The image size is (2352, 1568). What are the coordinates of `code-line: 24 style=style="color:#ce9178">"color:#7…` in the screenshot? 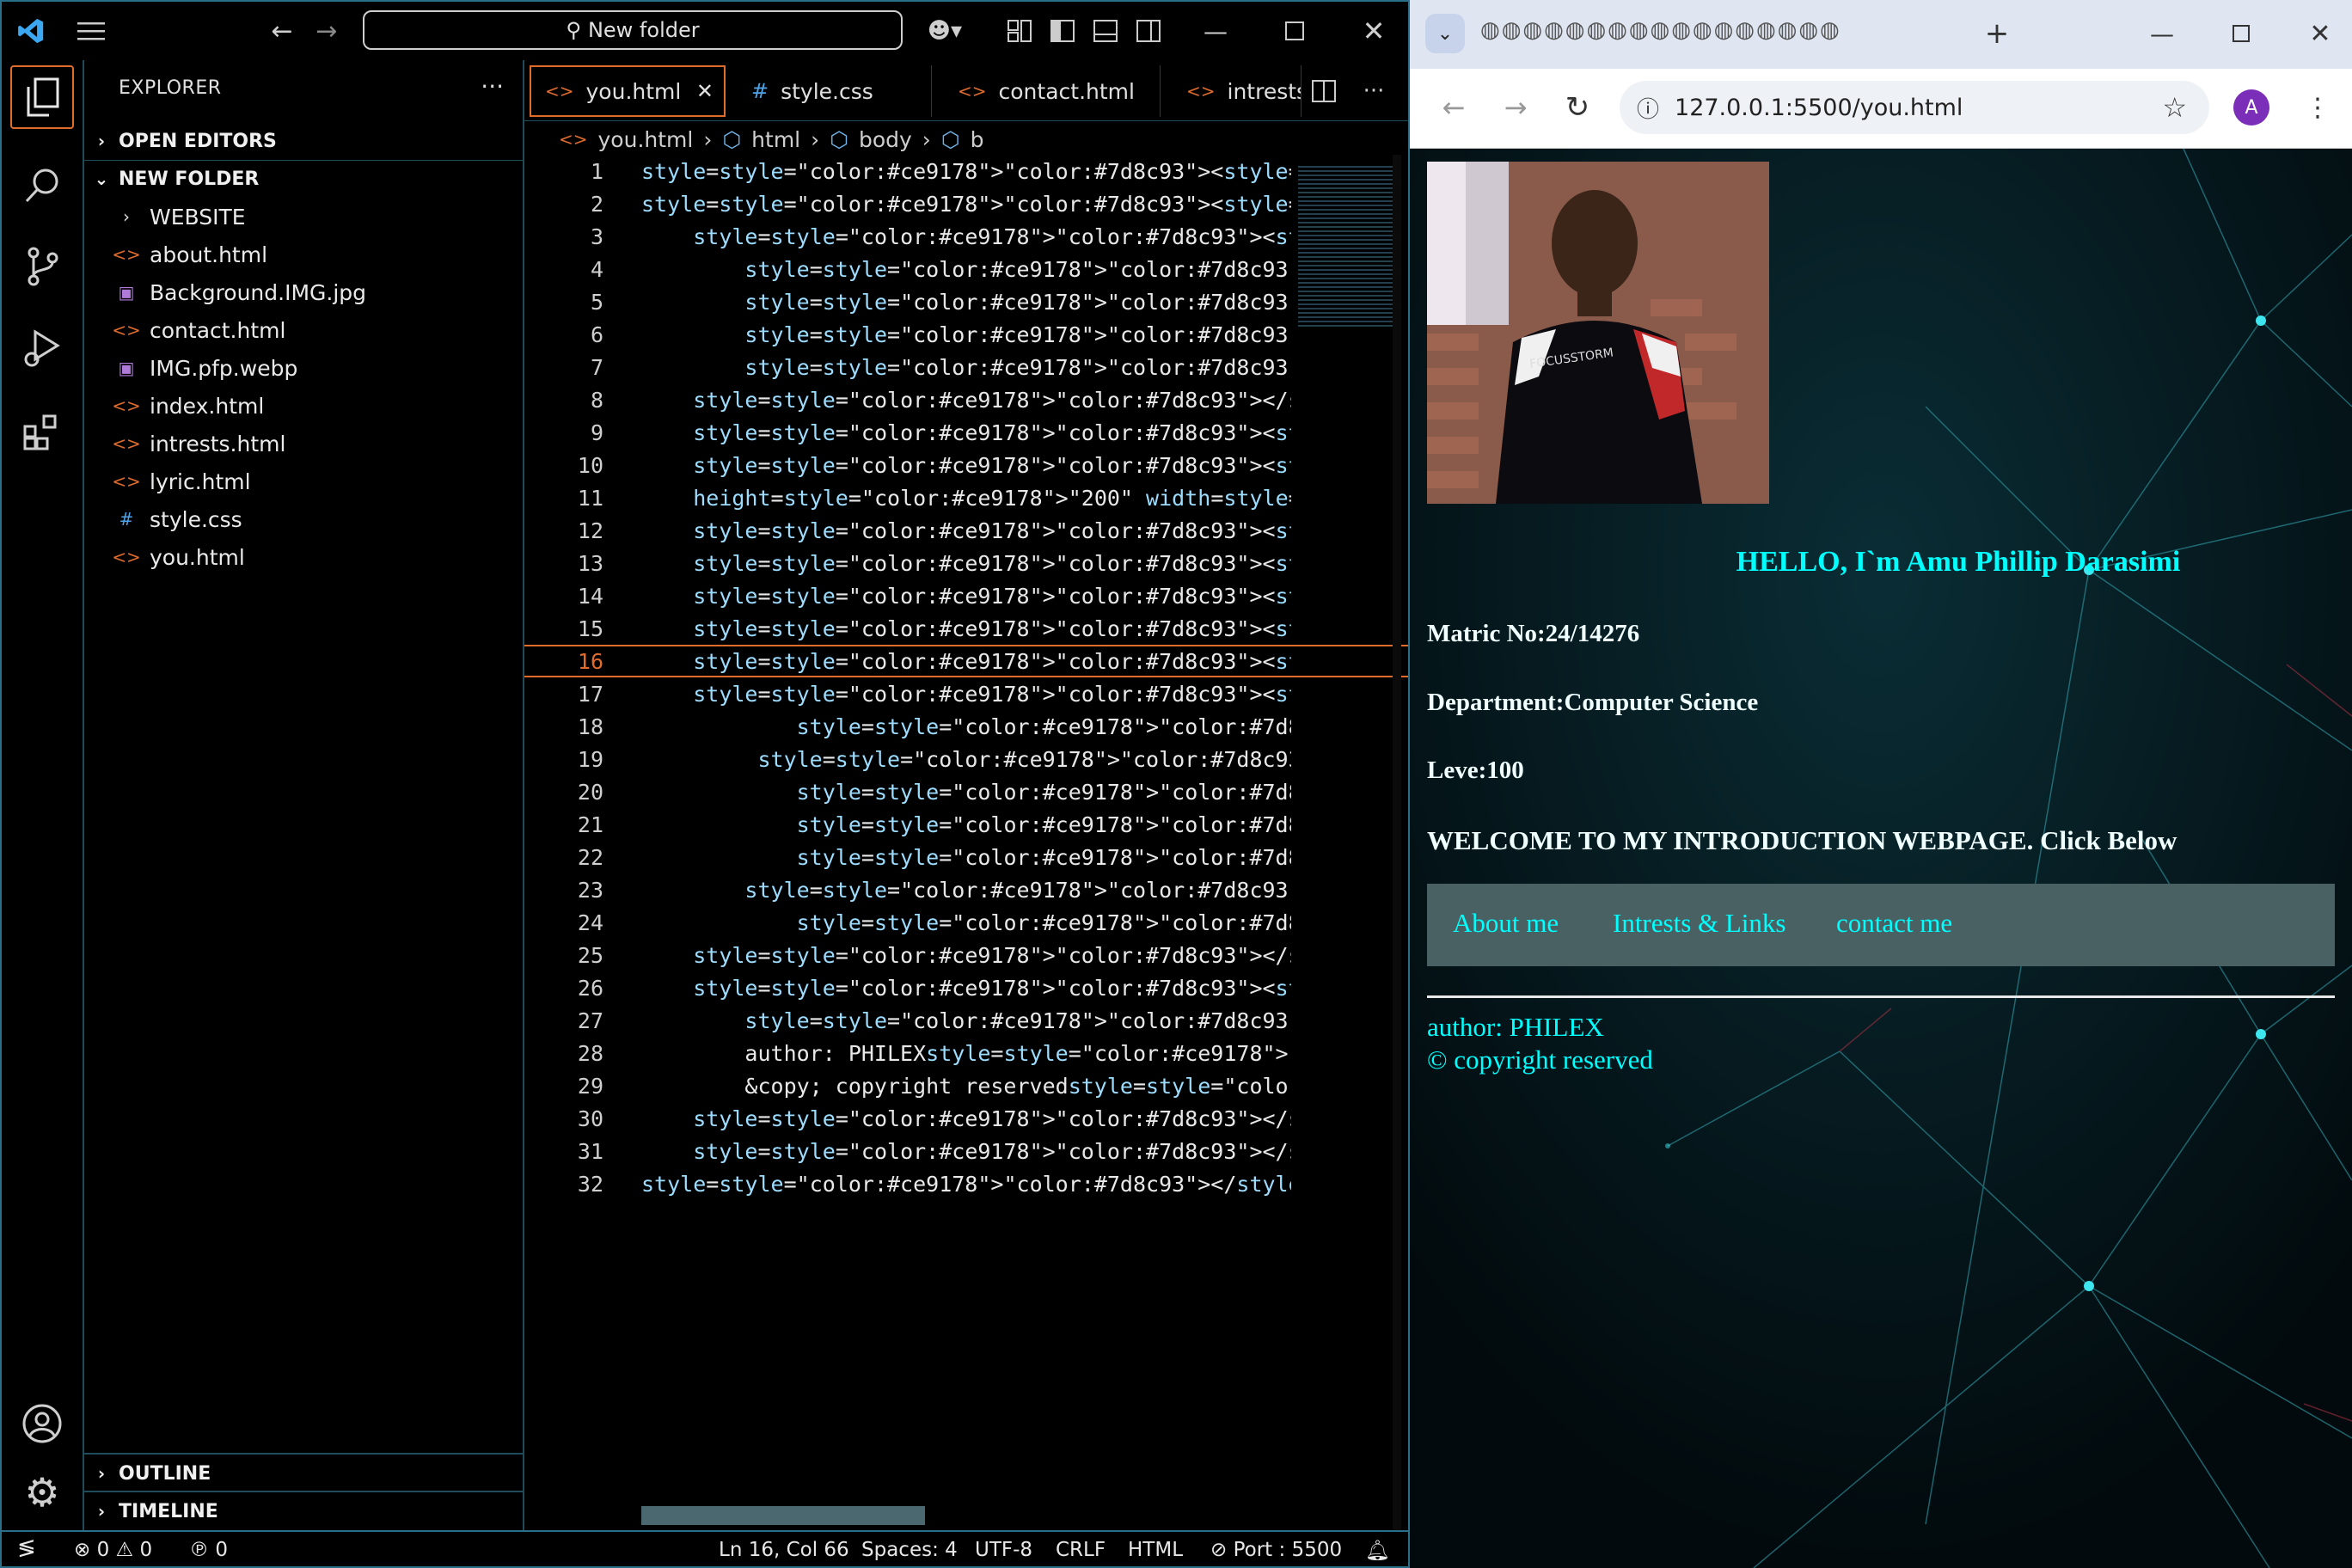 It's located at (966, 922).